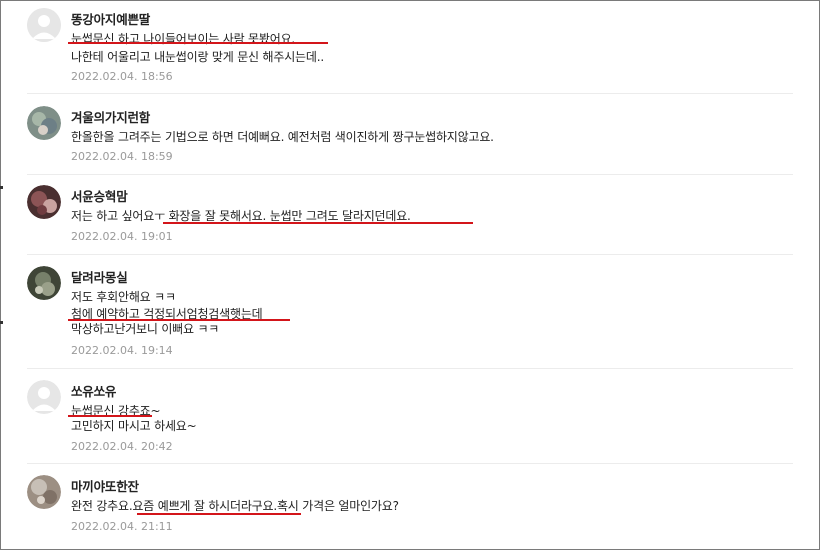 The height and width of the screenshot is (550, 820). What do you see at coordinates (134, 426) in the screenshot?
I see `comment-text-line: 고민하지 마시고 하세요~` at bounding box center [134, 426].